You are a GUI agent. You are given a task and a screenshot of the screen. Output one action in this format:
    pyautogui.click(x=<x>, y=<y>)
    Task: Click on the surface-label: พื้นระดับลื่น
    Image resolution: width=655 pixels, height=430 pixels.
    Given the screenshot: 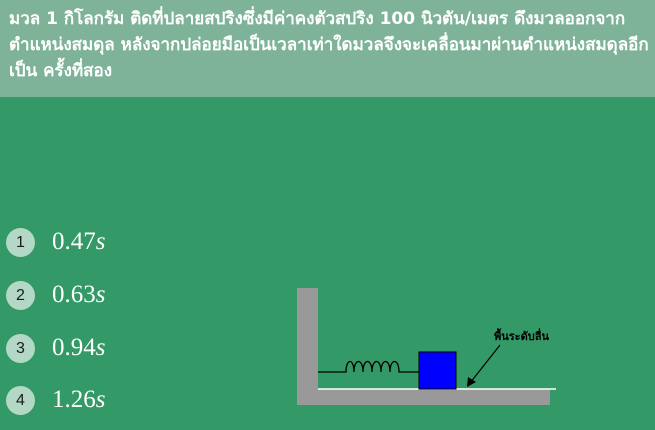 What is the action you would take?
    pyautogui.click(x=521, y=335)
    